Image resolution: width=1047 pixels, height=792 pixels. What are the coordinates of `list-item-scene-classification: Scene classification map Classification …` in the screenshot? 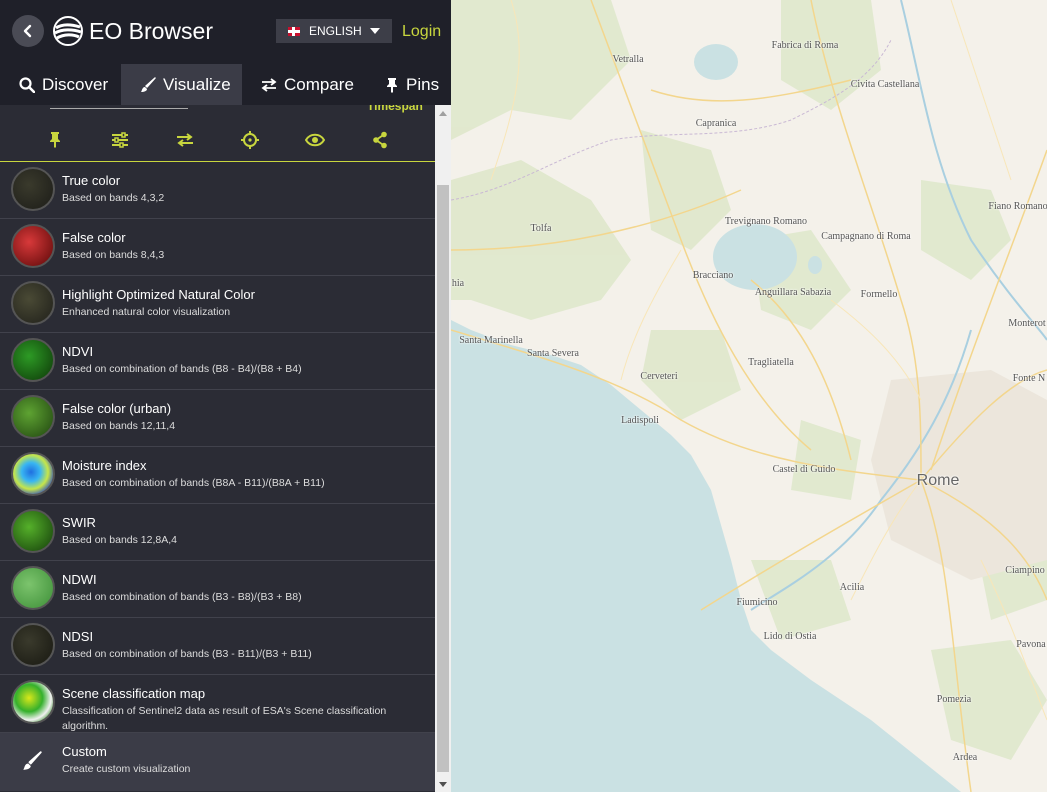 It's located at (217, 704).